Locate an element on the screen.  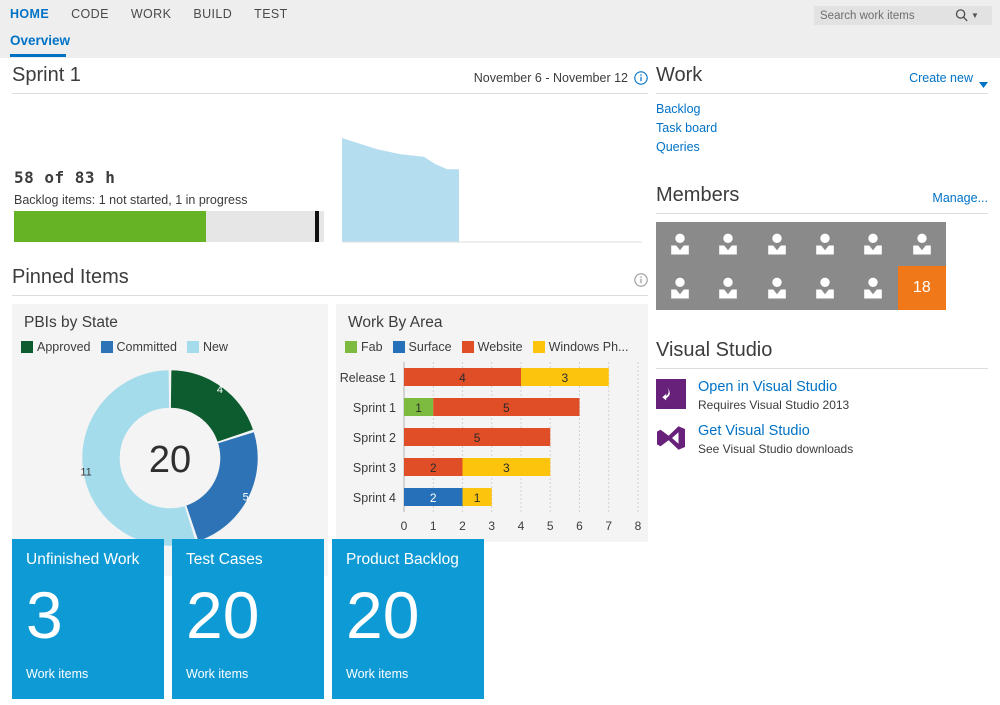
legend-item-surface: Surface is located at coordinates (422, 347).